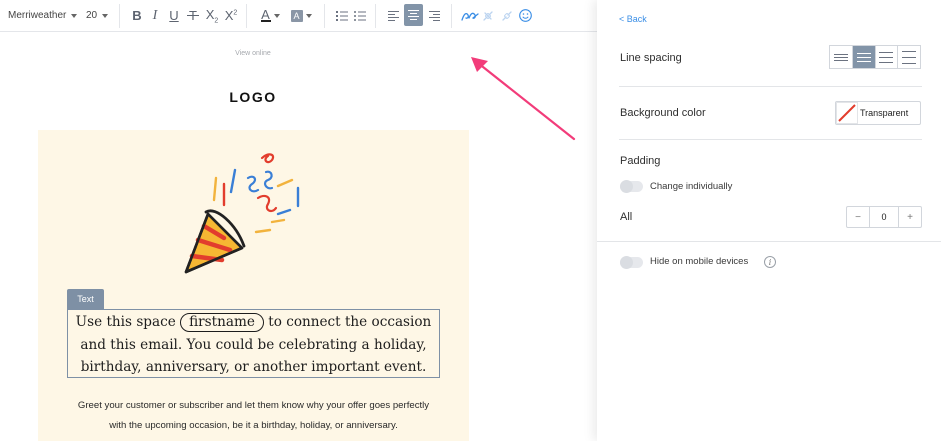  I want to click on bold-button: B, so click(137, 15).